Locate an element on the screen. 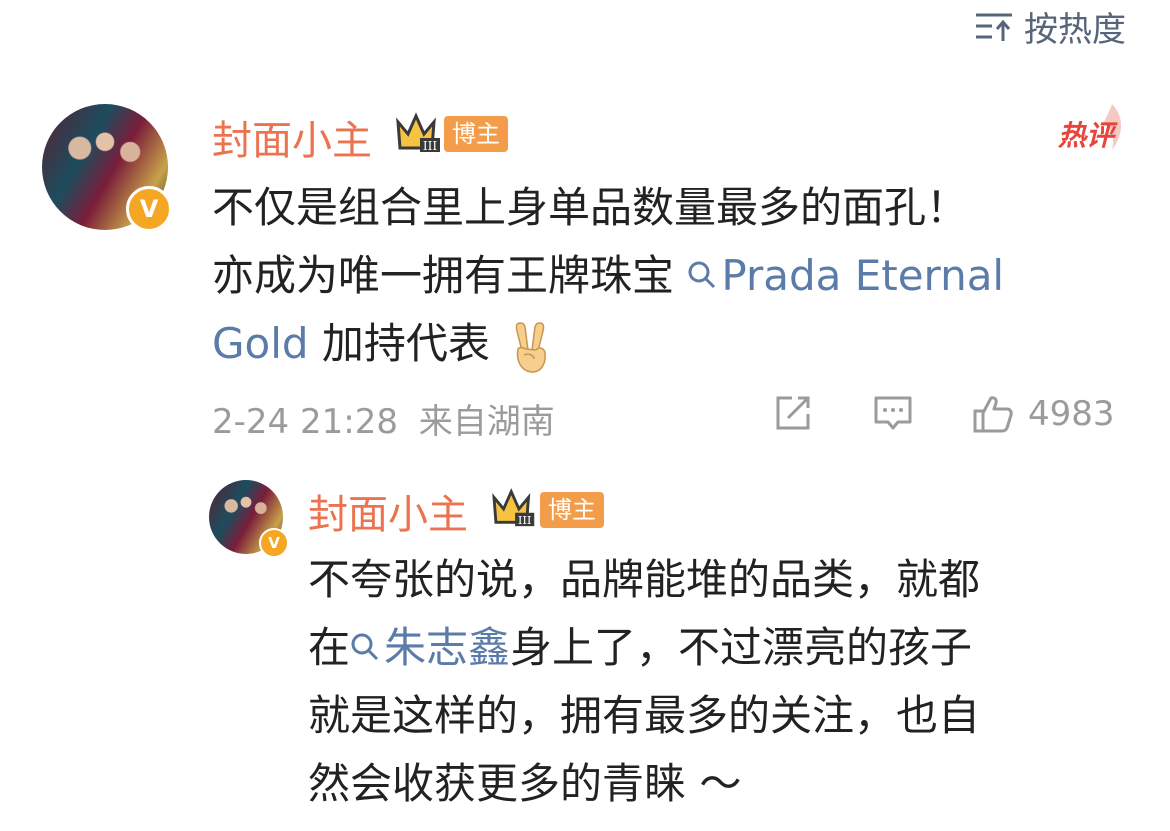 The height and width of the screenshot is (831, 1170). comment-line-2: 亦成为唯一拥有王牌珠宝 Prada Eternal is located at coordinates (608, 275).